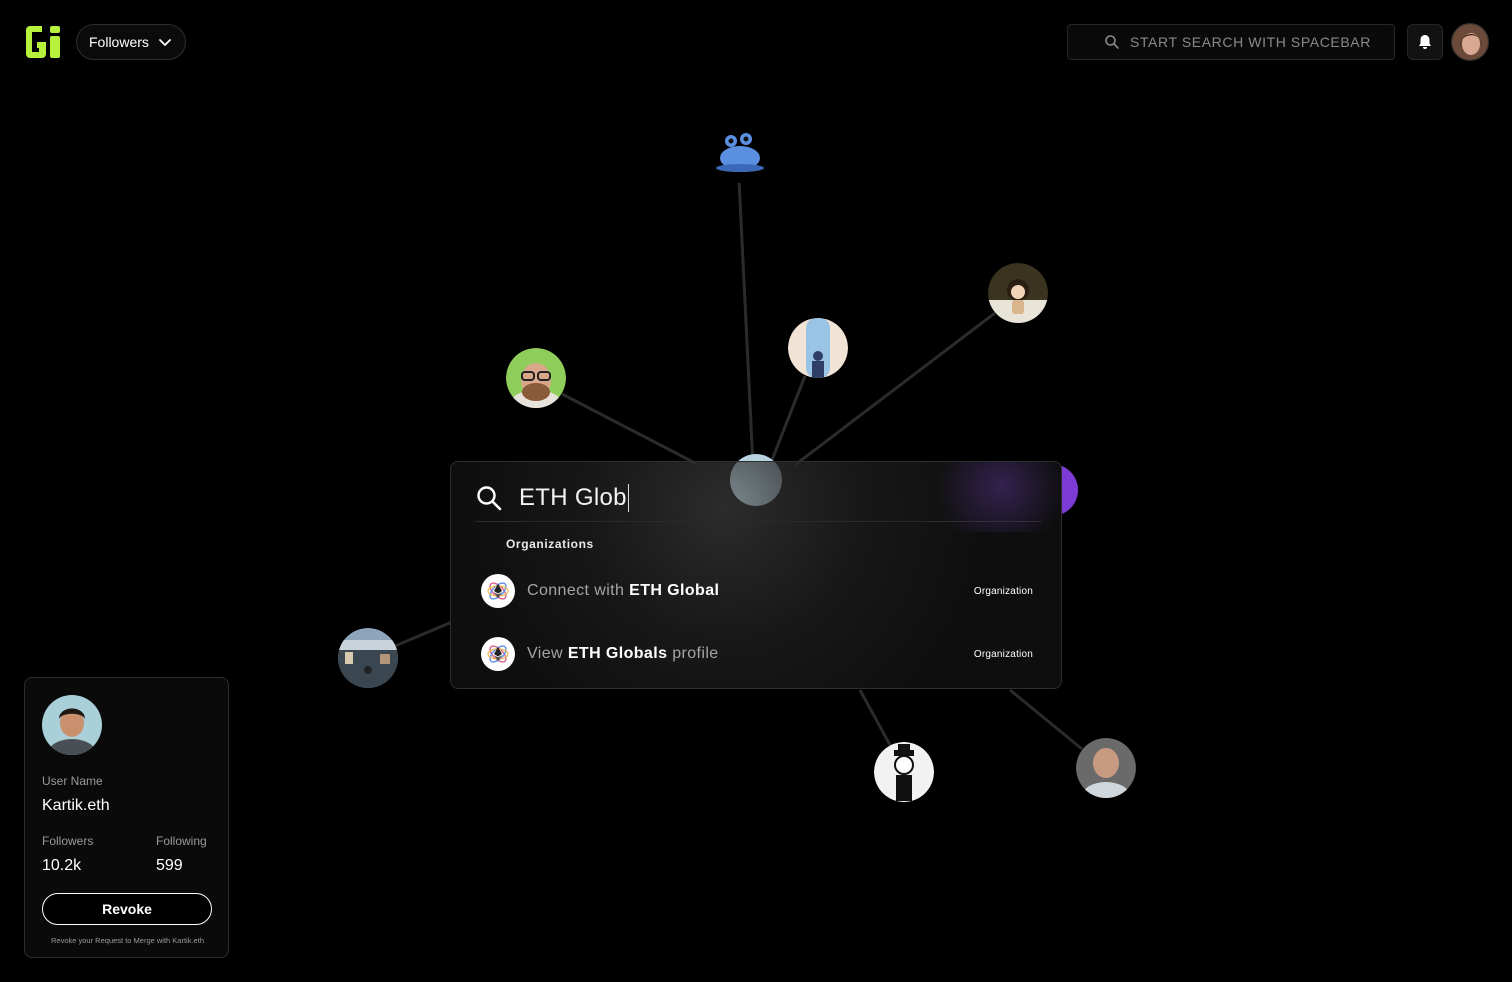 The image size is (1512, 982). What do you see at coordinates (368, 659) in the screenshot?
I see `node-city` at bounding box center [368, 659].